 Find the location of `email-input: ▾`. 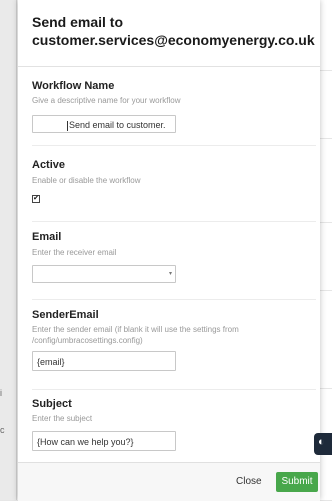

email-input: ▾ is located at coordinates (104, 274).